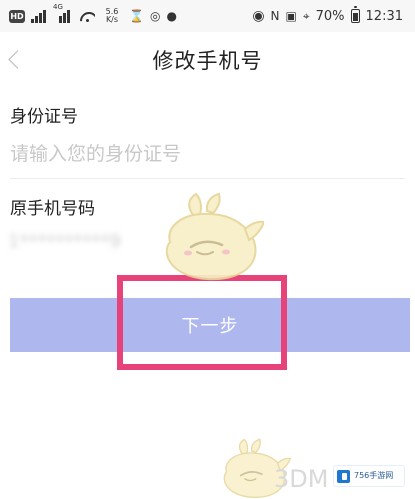 The height and width of the screenshot is (499, 415). Describe the element at coordinates (258, 16) in the screenshot. I see `eye-icon: ◉` at that location.